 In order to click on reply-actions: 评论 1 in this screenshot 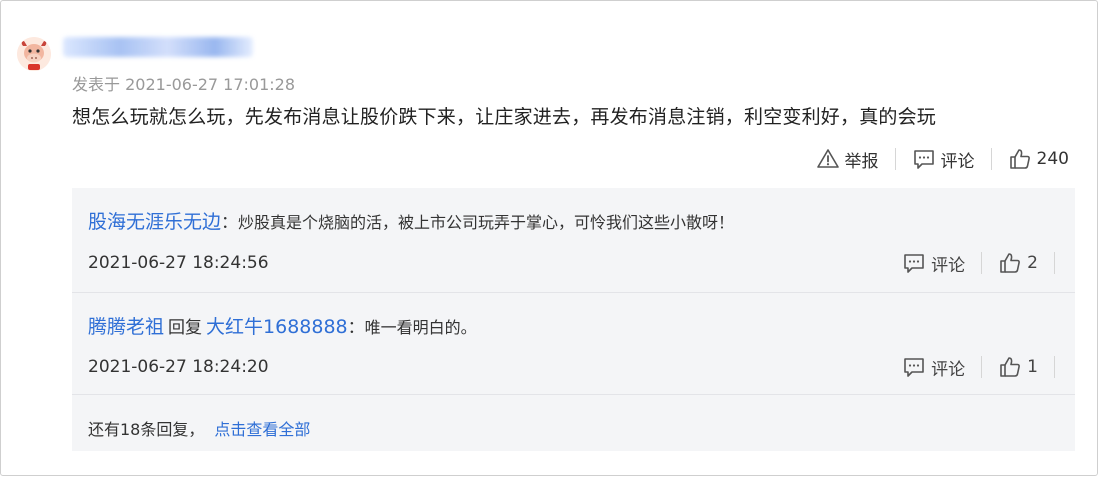, I will do `click(978, 367)`.